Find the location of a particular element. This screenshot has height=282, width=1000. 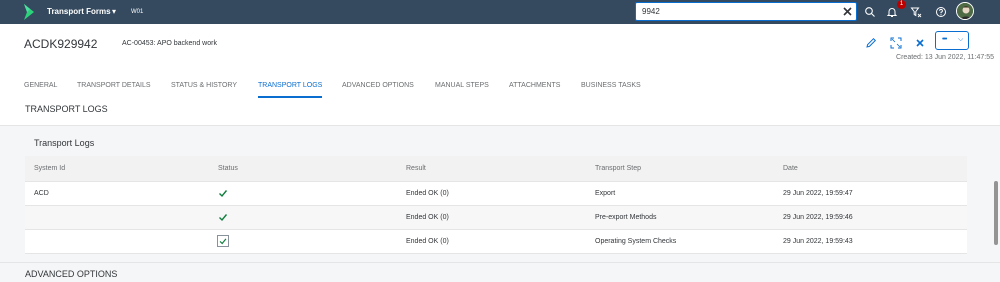

advanced-options-section-title: ADVANCED OPTIONS is located at coordinates (71, 274).